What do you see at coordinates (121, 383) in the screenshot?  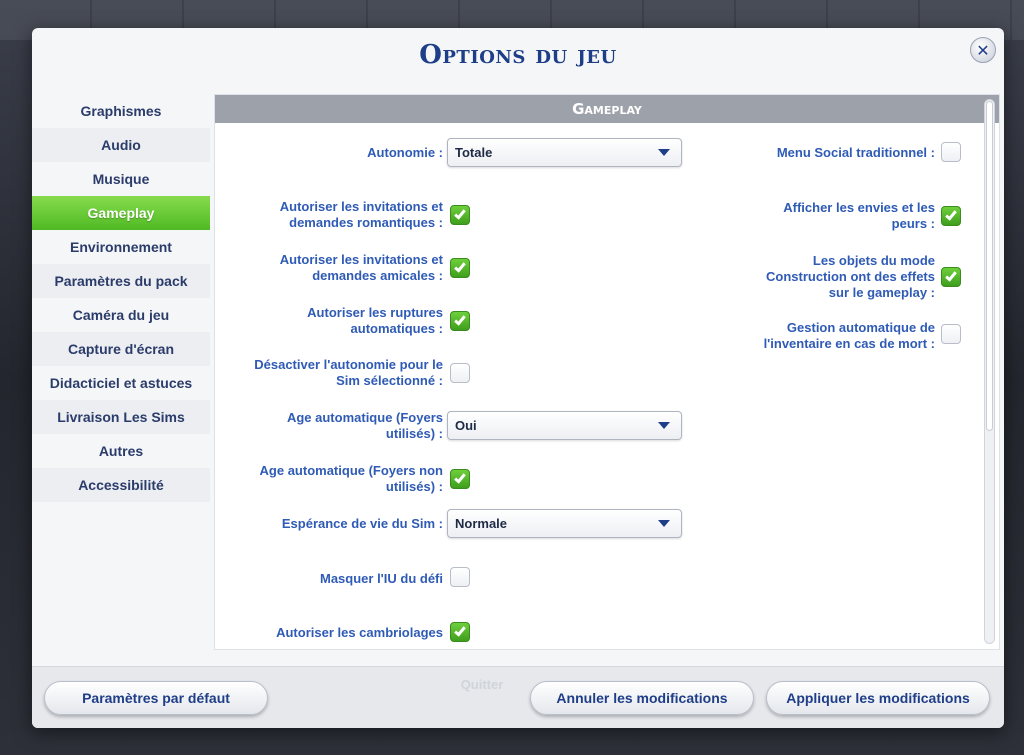 I see `sidebar-item-didacticiel: Didacticiel et astuces` at bounding box center [121, 383].